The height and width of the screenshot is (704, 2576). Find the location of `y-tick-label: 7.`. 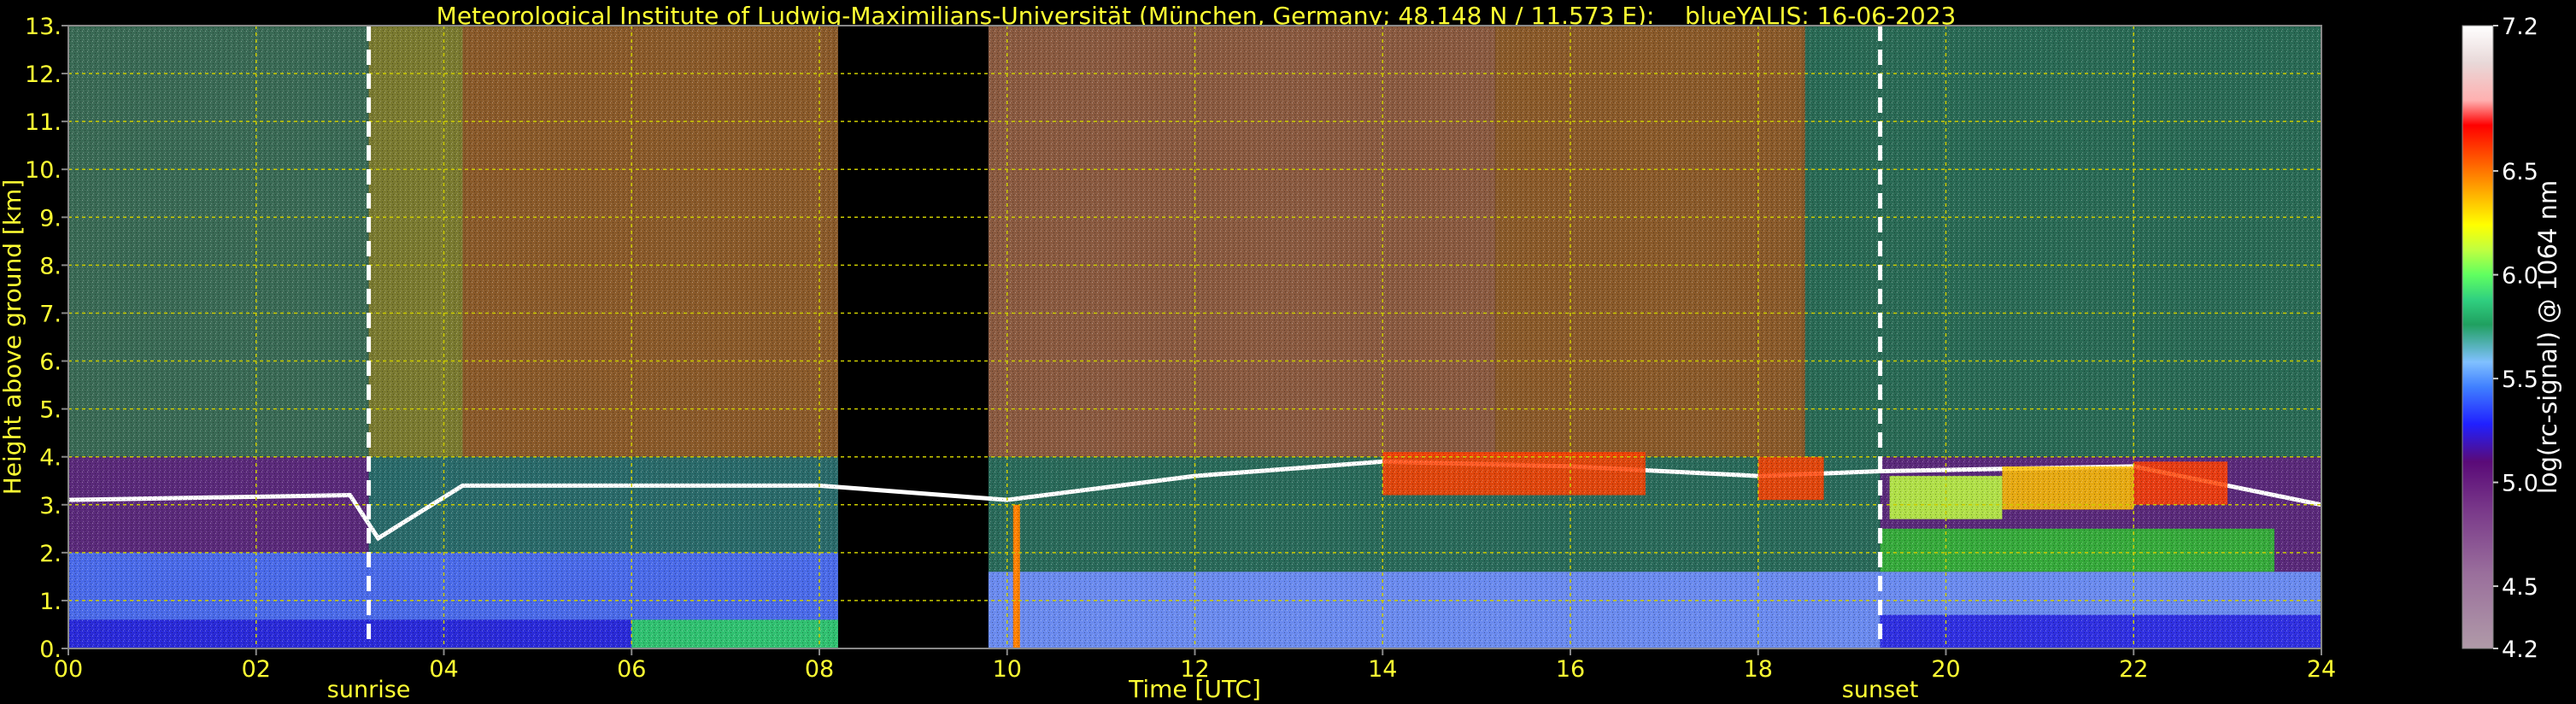

y-tick-label: 7. is located at coordinates (50, 314).